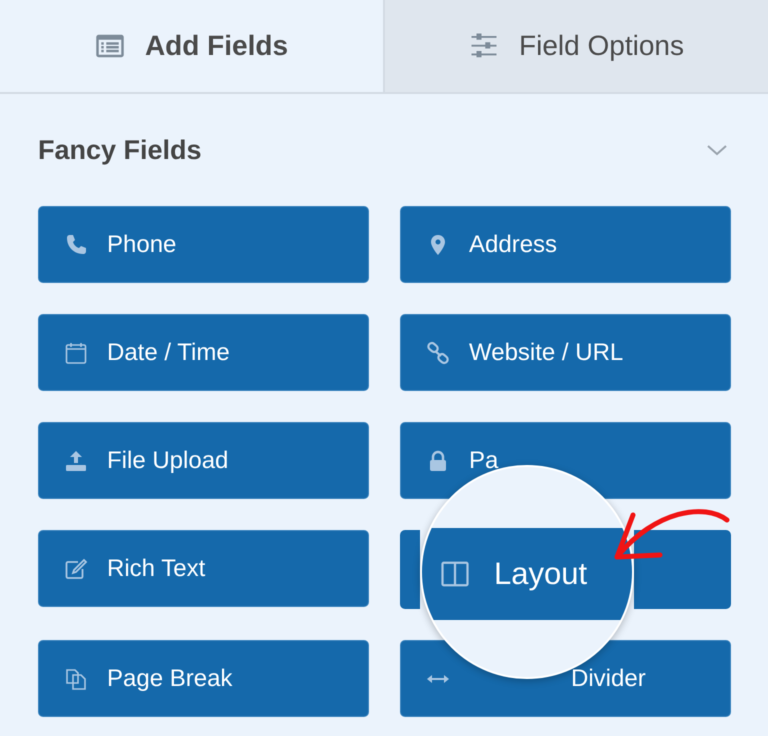  What do you see at coordinates (438, 679) in the screenshot?
I see `double-arrow-icon` at bounding box center [438, 679].